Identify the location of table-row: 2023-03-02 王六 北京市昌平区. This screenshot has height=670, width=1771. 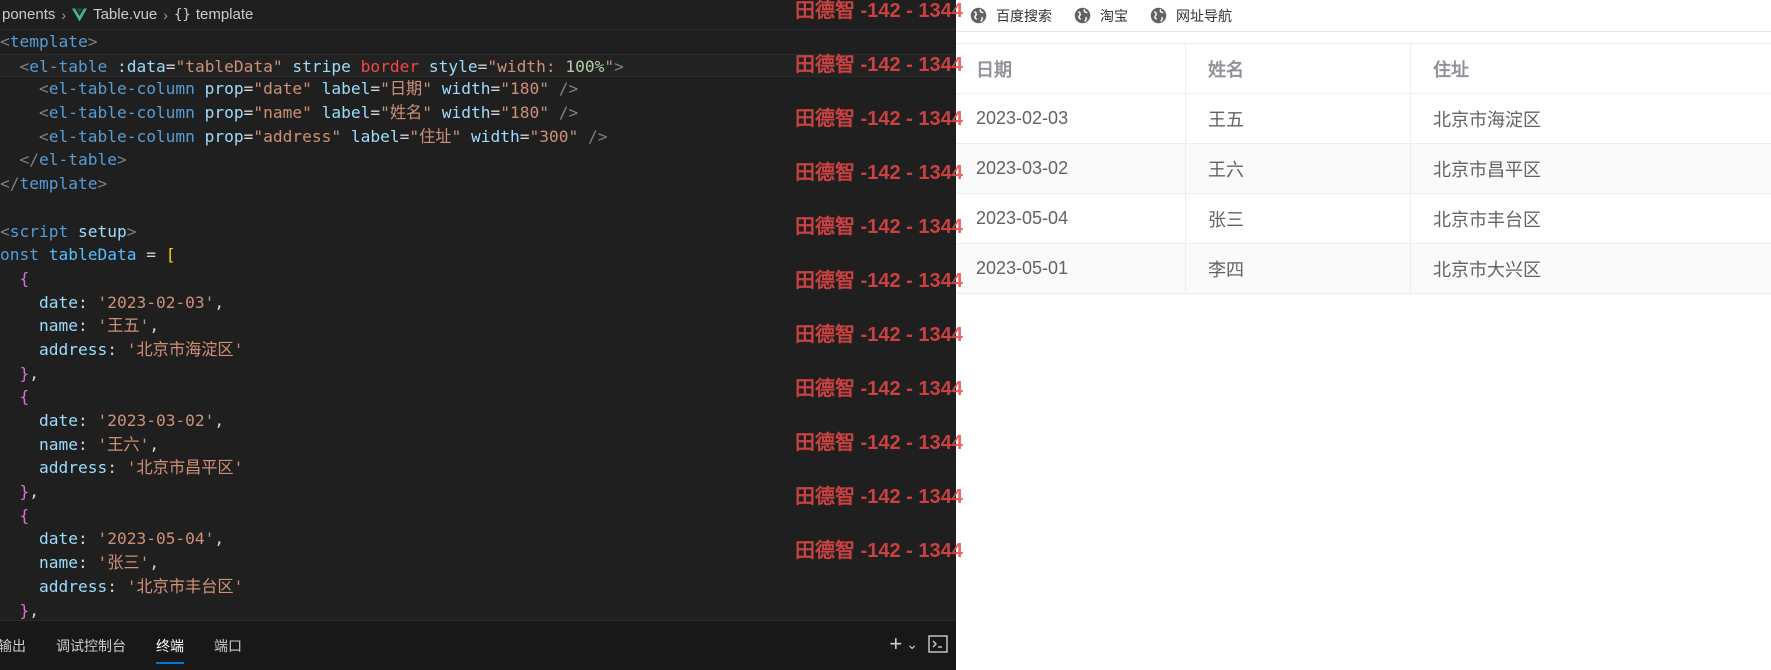
(1363, 169).